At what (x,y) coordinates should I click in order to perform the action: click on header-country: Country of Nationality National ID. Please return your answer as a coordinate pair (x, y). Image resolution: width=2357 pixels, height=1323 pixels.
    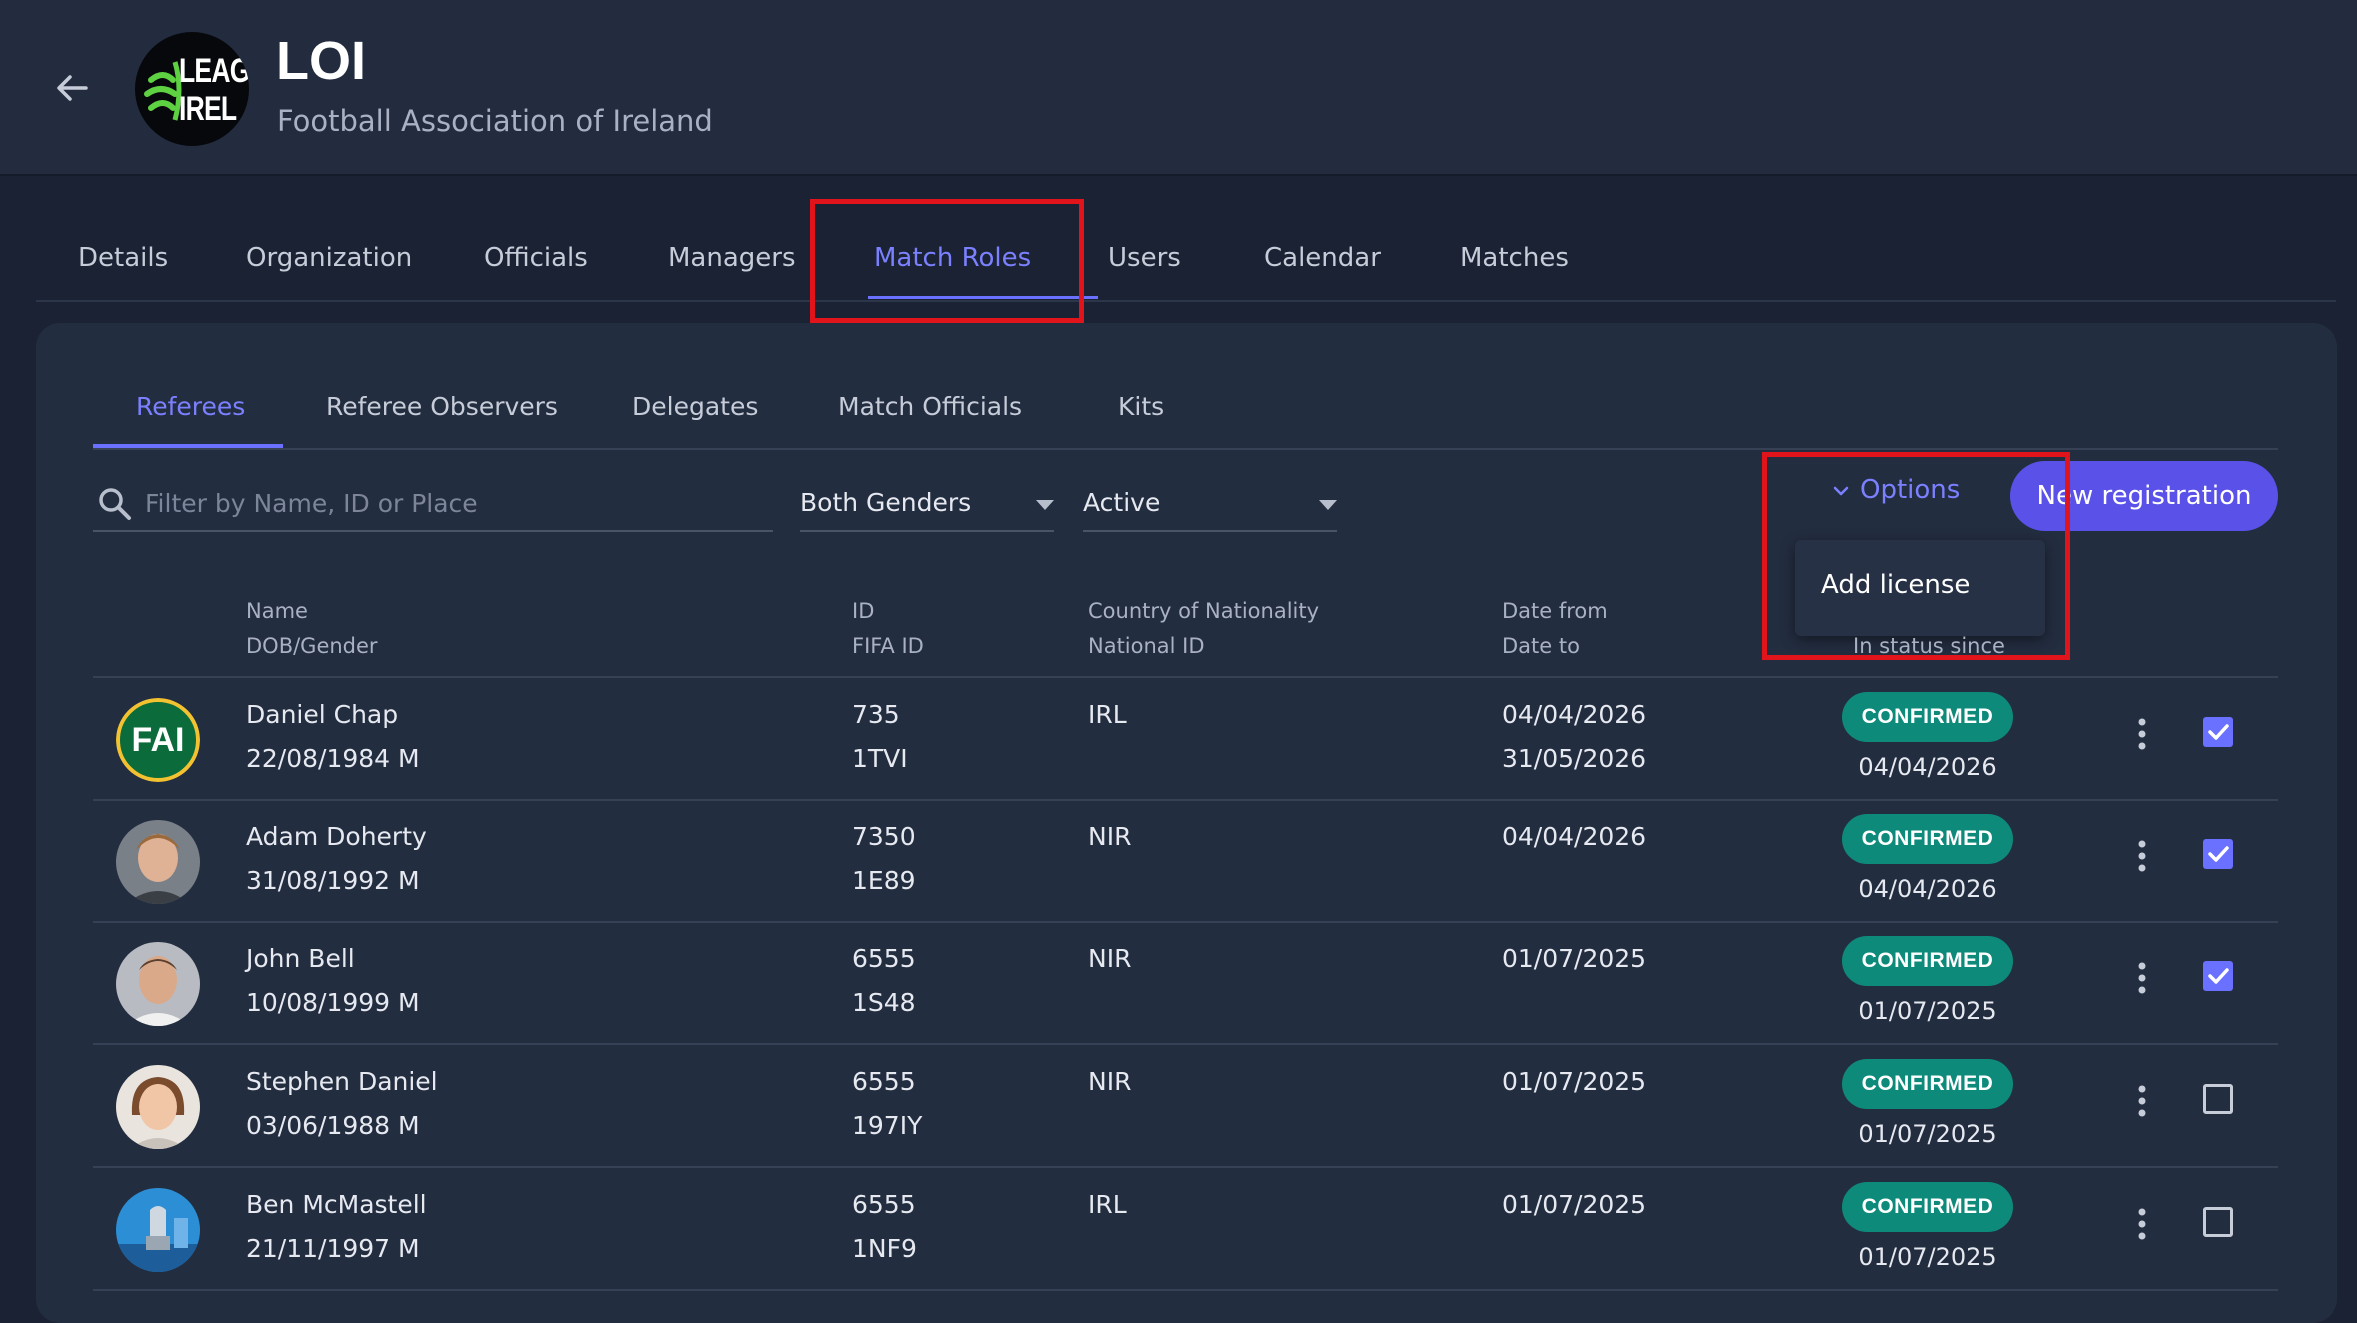
    Looking at the image, I should click on (1204, 628).